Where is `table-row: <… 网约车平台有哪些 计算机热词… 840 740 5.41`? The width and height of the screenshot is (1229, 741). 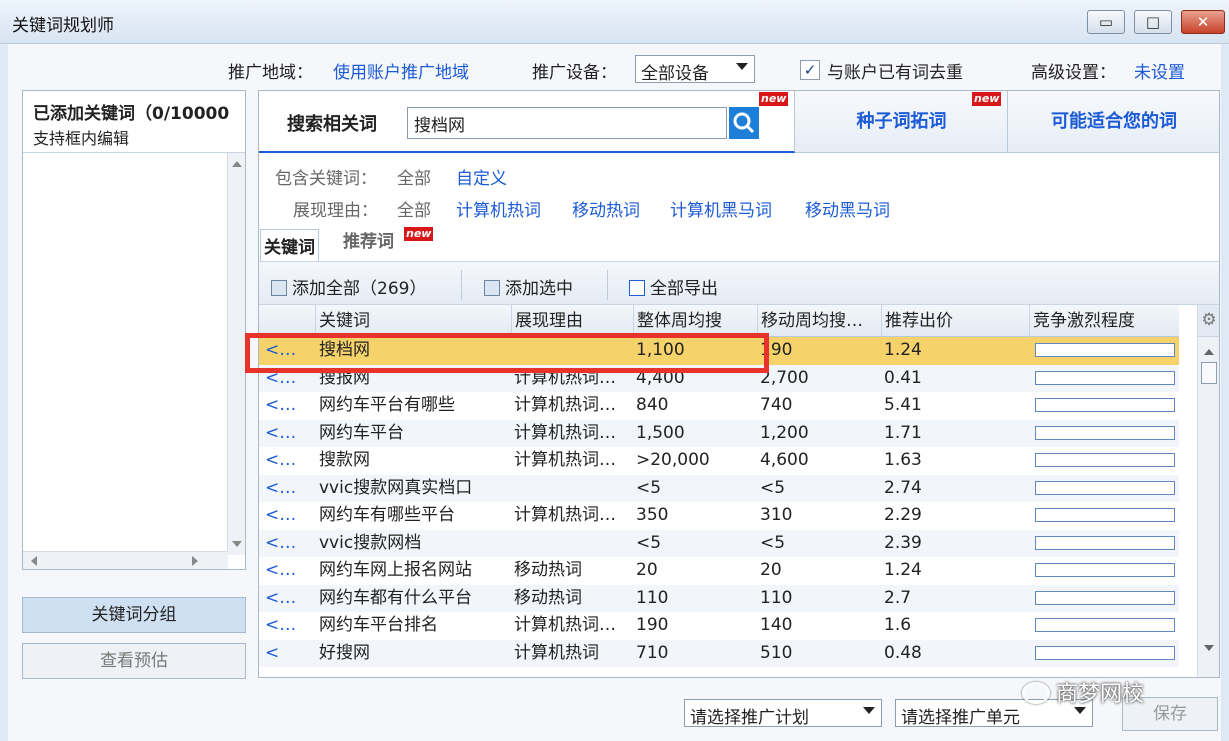
table-row: <… 网约车平台有哪些 计算机热词… 840 740 5.41 is located at coordinates (719, 406).